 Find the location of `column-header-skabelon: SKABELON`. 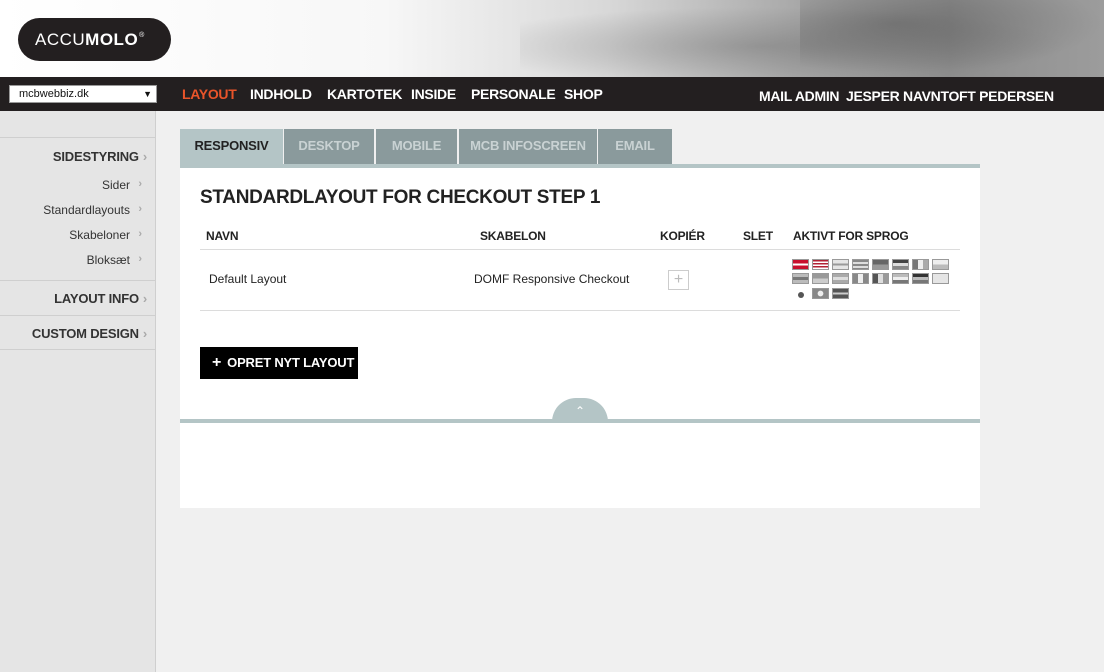

column-header-skabelon: SKABELON is located at coordinates (513, 236).